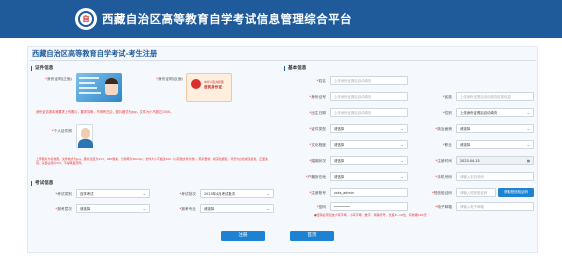 This screenshot has height=268, width=562. I want to click on phone-label: *手机号码, so click(443, 177).